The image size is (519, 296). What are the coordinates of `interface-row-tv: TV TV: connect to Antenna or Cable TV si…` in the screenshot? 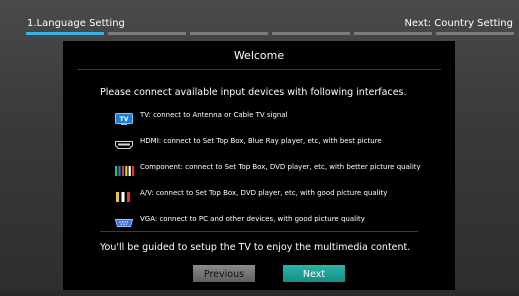 It's located at (280, 117).